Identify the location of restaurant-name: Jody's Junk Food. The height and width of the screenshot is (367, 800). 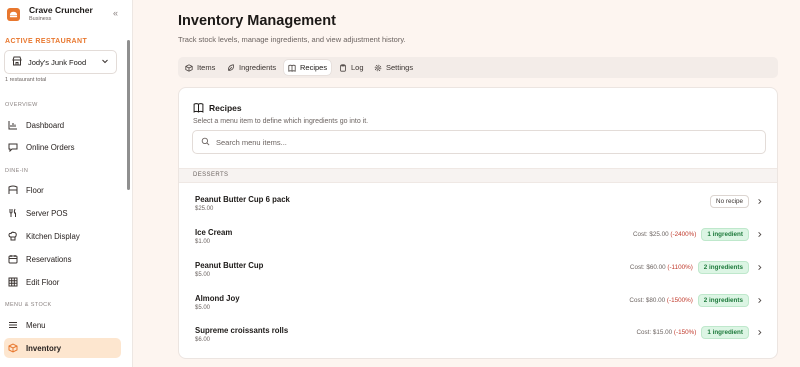
(57, 62).